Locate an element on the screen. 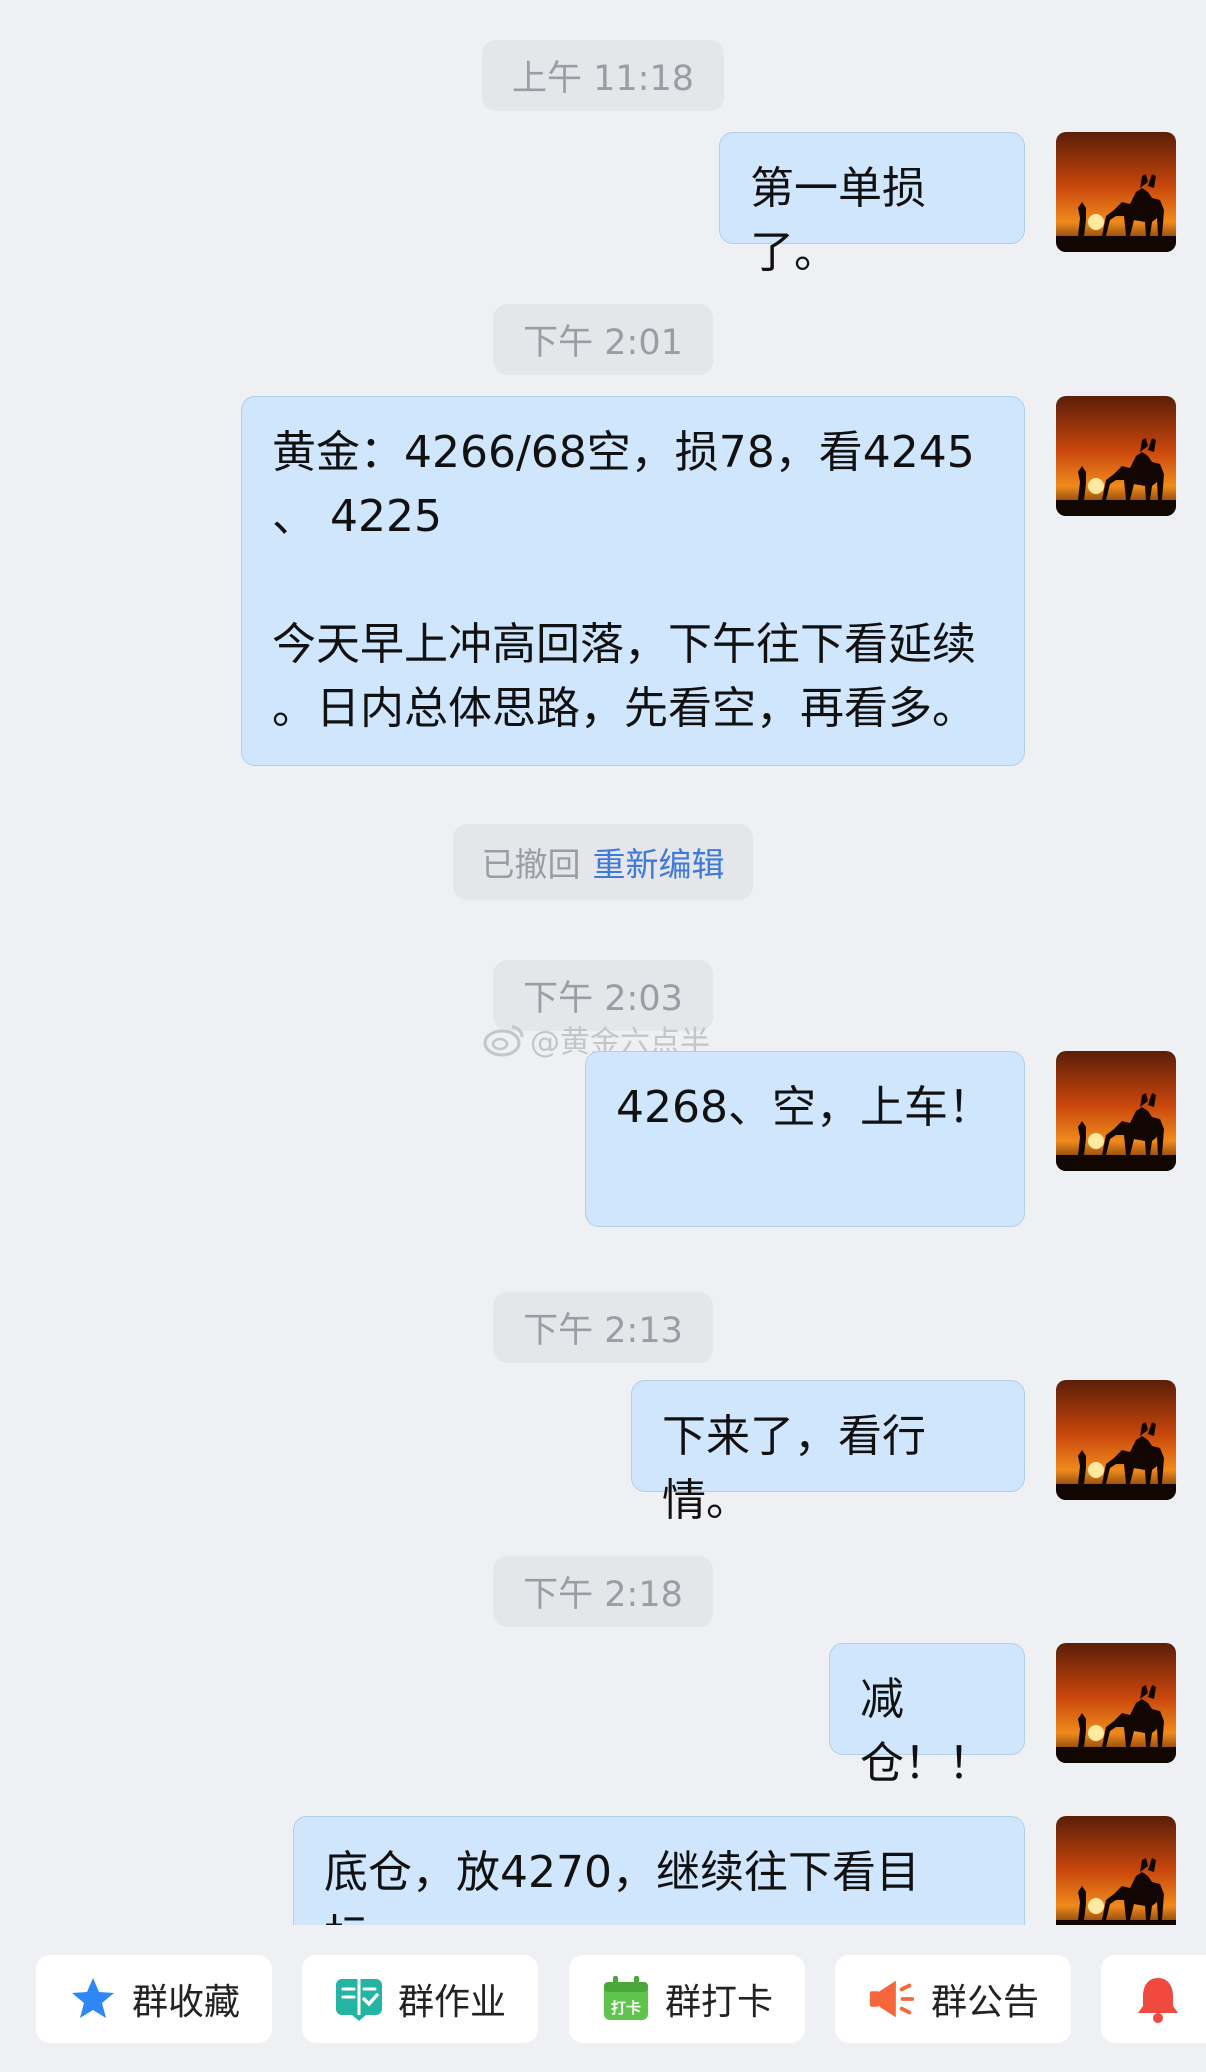 The image size is (1206, 2072). group-homework-label: 群作业 is located at coordinates (452, 2002).